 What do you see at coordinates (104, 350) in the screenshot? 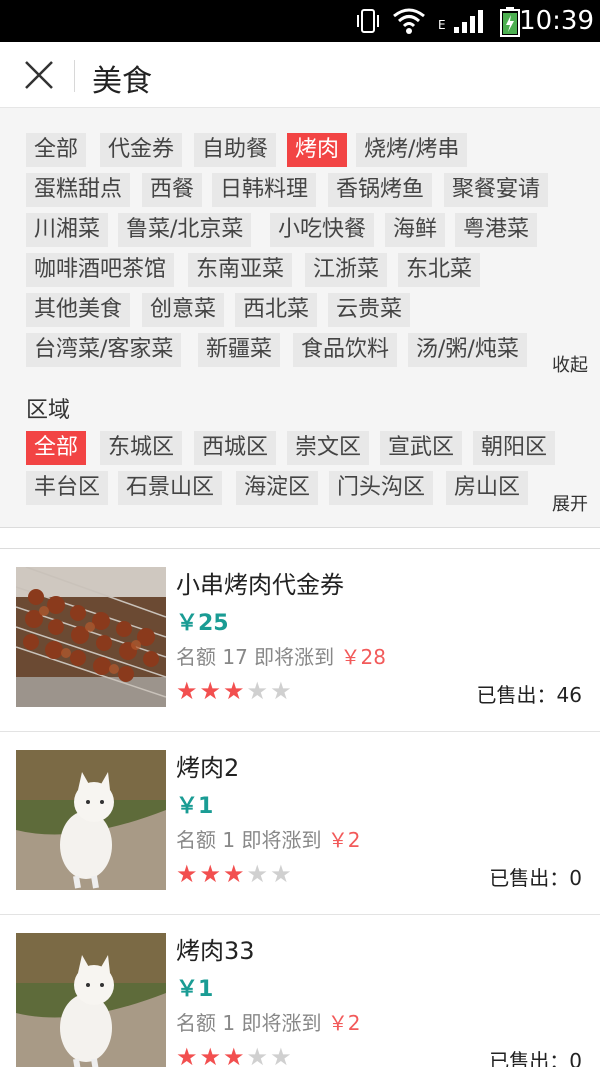
I see `category-tag: 台湾菜/客家菜` at bounding box center [104, 350].